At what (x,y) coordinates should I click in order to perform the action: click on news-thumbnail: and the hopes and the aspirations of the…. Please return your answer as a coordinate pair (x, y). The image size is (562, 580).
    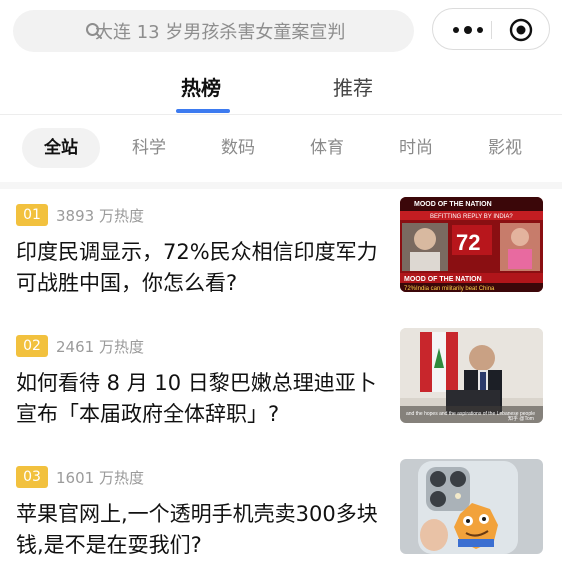
    Looking at the image, I should click on (471, 375).